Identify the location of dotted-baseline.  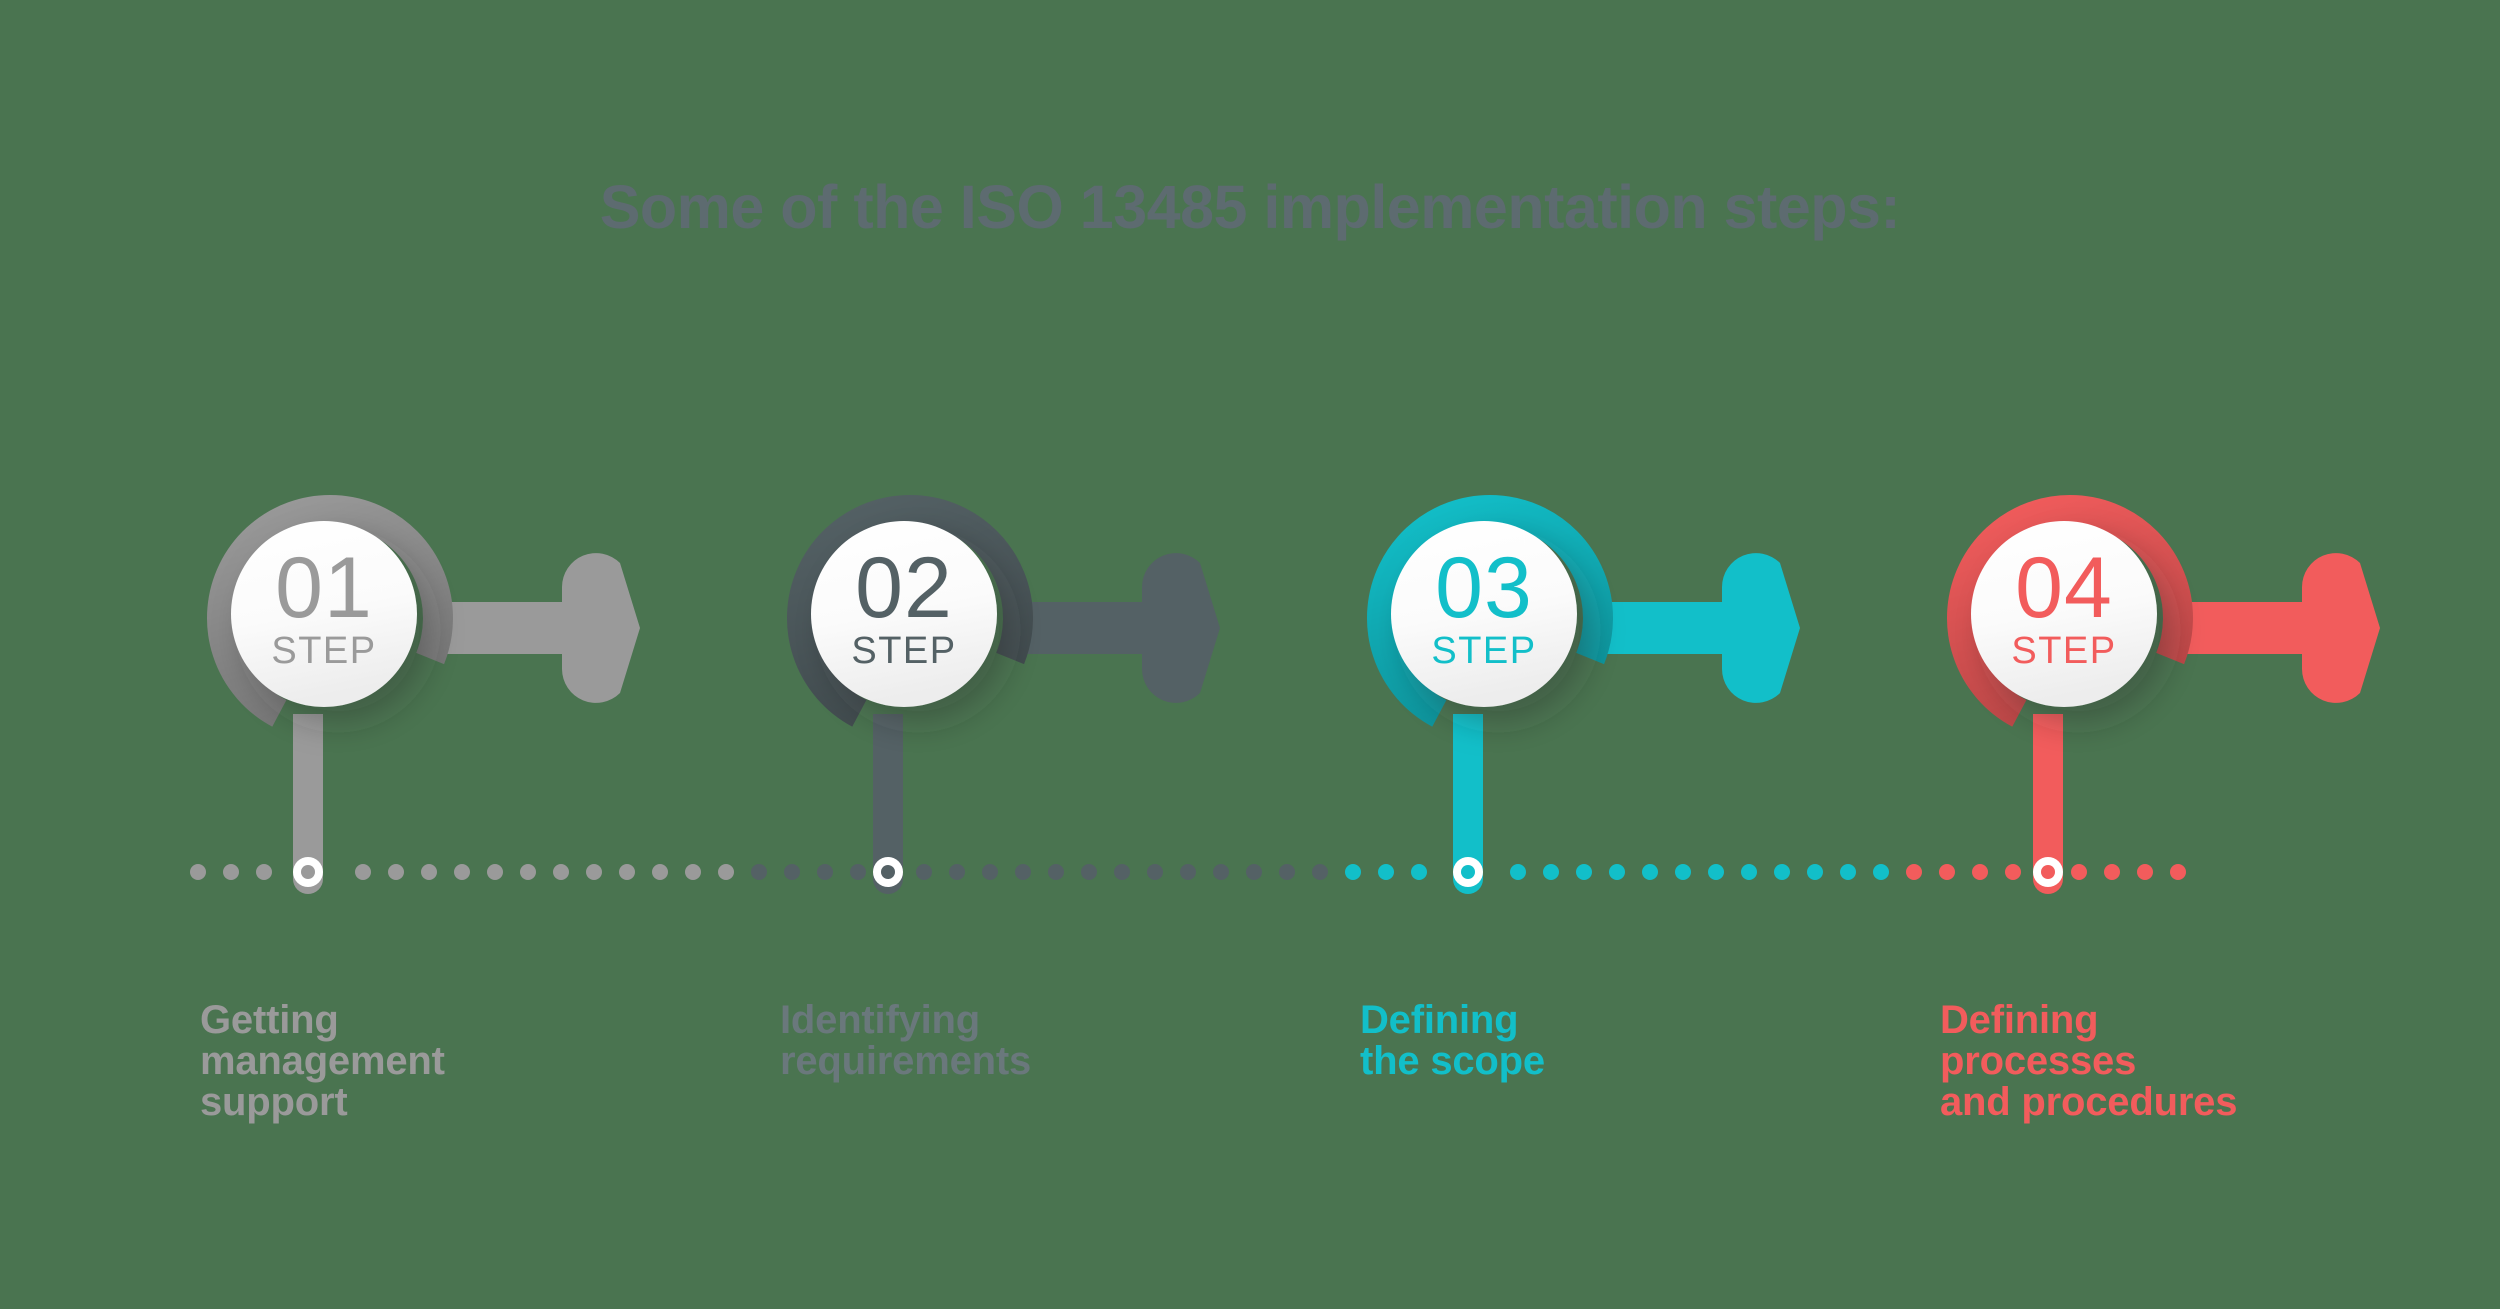
(1188, 872).